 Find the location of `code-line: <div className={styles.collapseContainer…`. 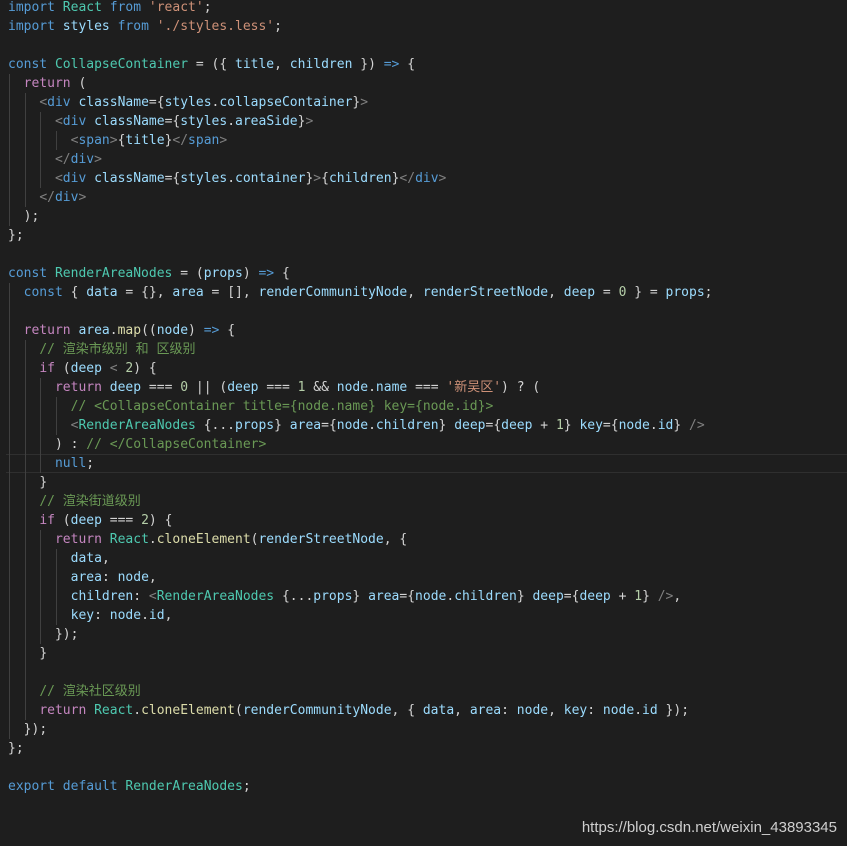

code-line: <div className={styles.collapseContainer… is located at coordinates (188, 102).